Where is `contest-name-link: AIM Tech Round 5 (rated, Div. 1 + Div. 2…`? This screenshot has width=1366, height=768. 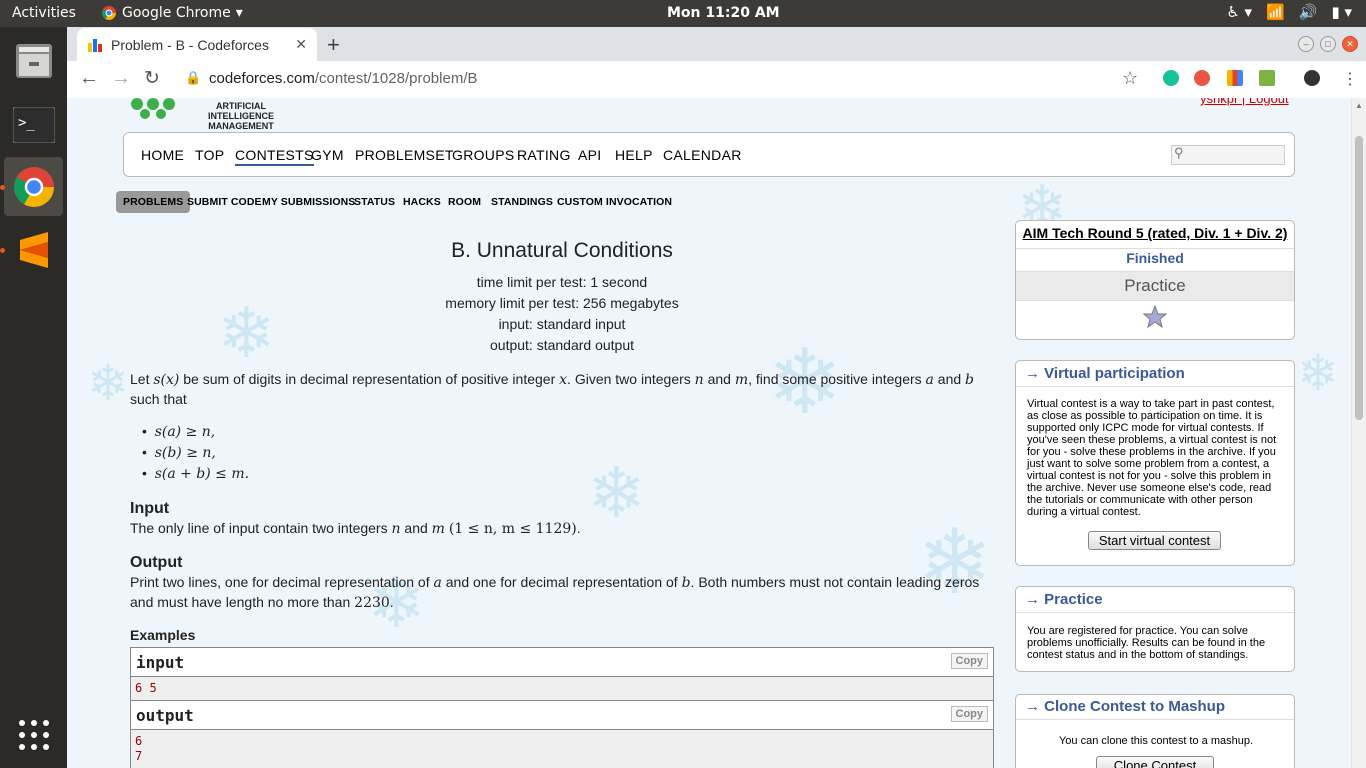
contest-name-link: AIM Tech Round 5 (rated, Div. 1 + Div. 2… is located at coordinates (1155, 233).